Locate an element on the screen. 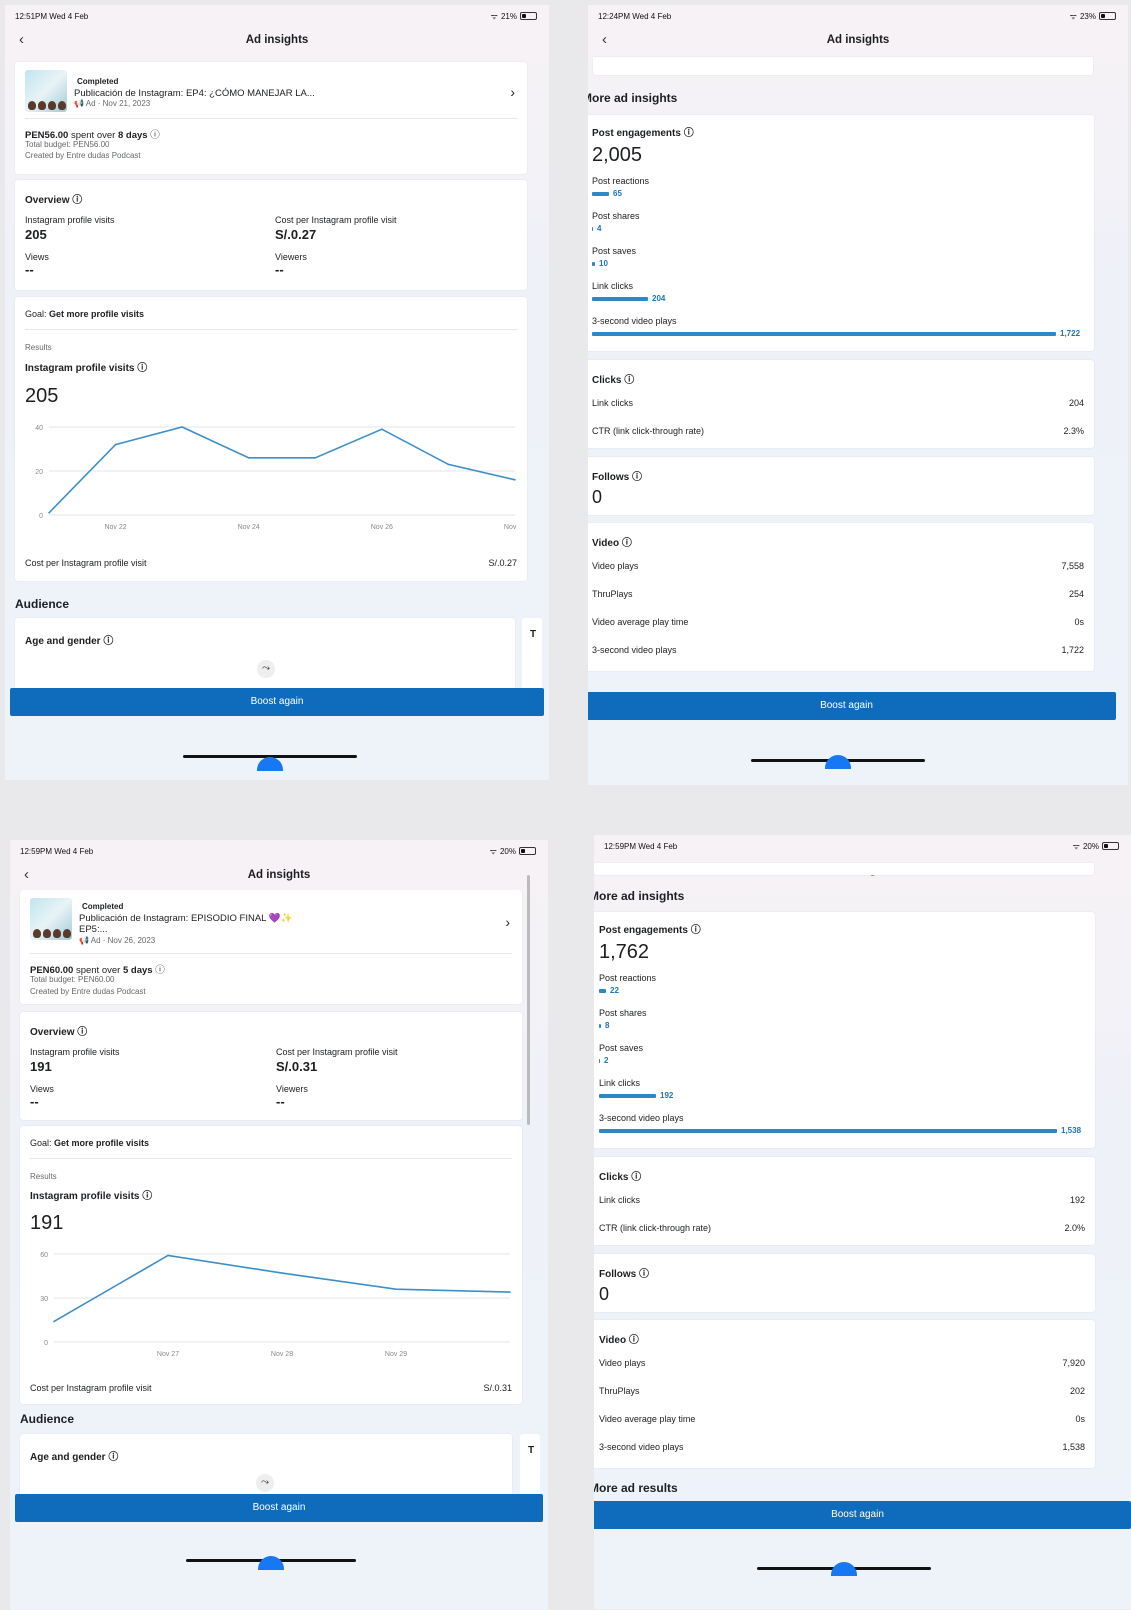 This screenshot has width=1131, height=1610. bar-row-post-saves: Post saves 2 is located at coordinates (621, 1054).